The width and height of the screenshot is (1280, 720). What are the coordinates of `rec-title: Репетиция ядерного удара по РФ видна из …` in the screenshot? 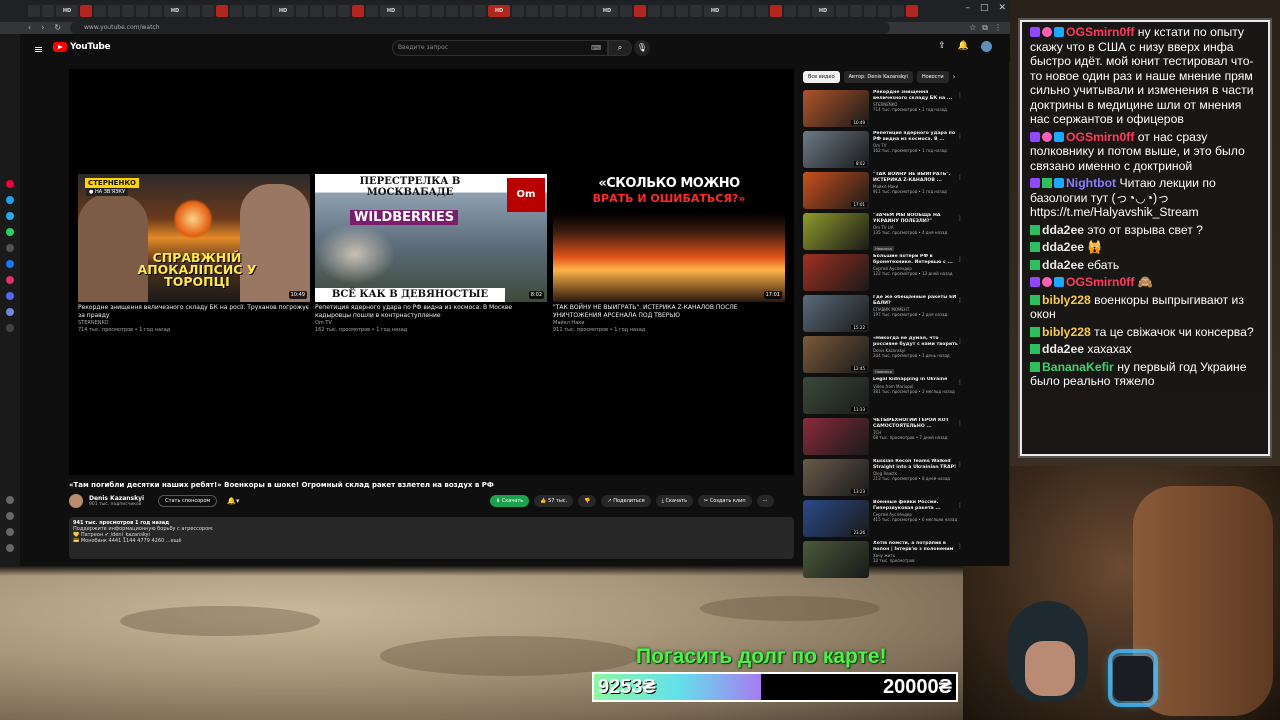 It's located at (916, 136).